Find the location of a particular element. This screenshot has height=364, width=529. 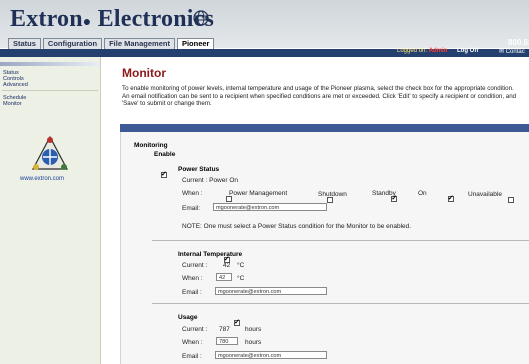

temperature-when-unit: °C is located at coordinates (241, 278).